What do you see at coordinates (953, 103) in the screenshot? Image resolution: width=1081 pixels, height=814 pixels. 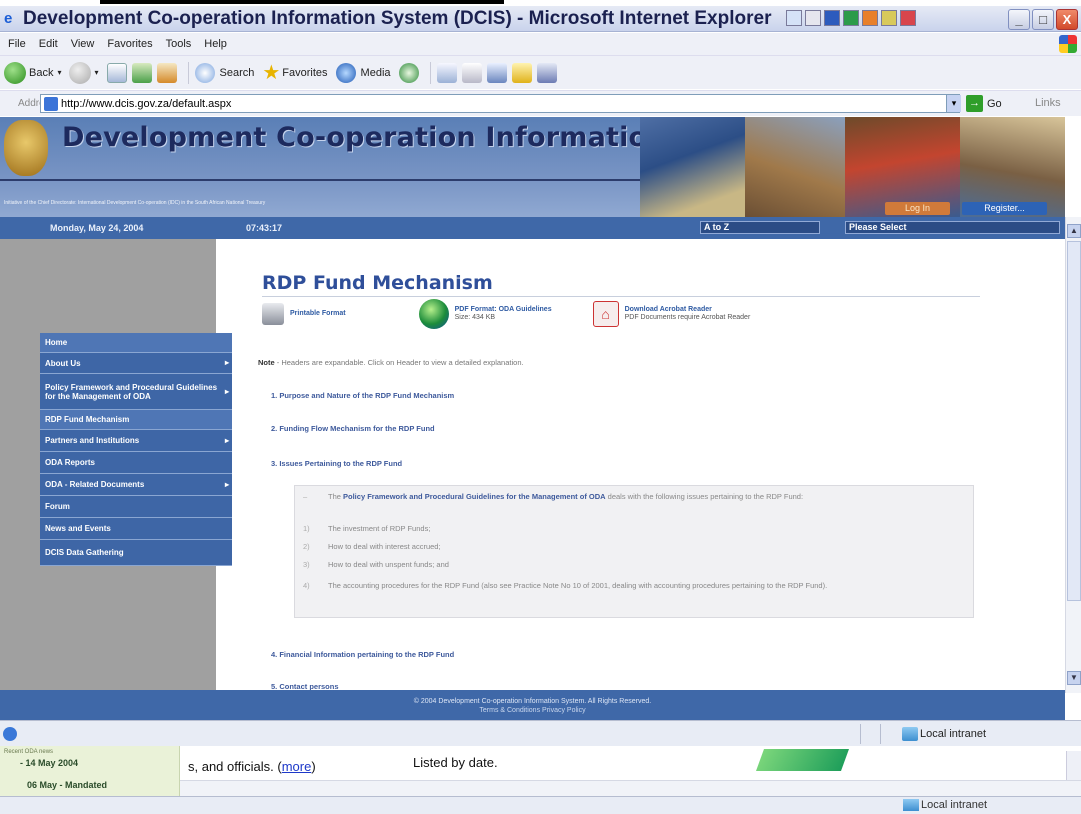 I see `address-dropdown-icon: ▾` at bounding box center [953, 103].